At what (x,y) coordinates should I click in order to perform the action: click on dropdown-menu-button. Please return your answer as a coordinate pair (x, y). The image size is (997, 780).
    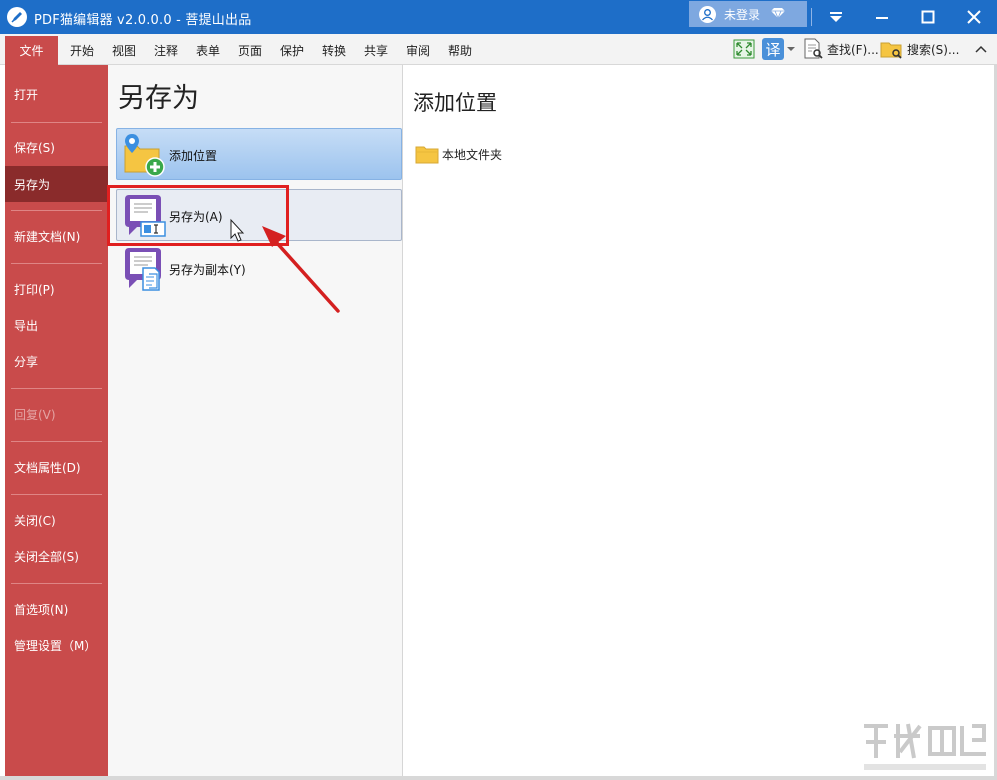
    Looking at the image, I should click on (836, 17).